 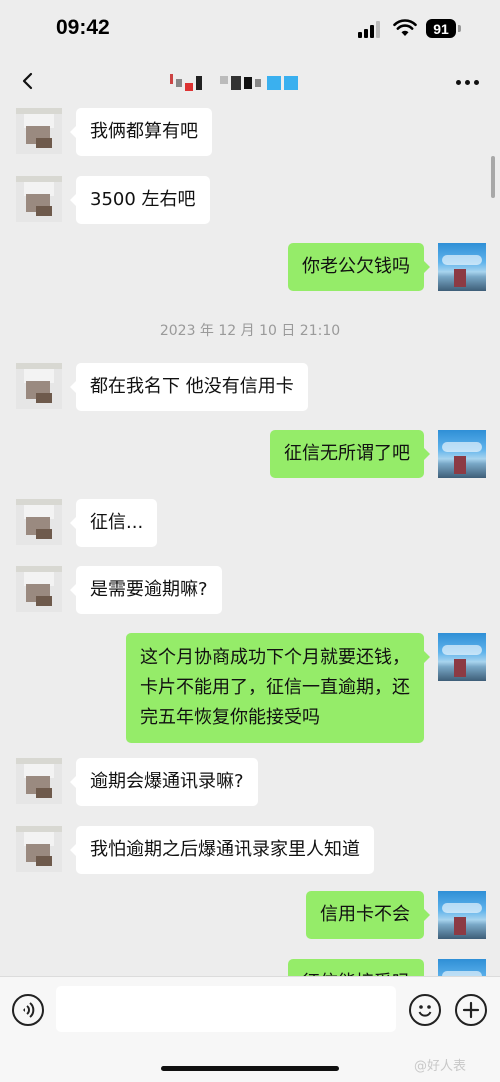 What do you see at coordinates (275, 687) in the screenshot?
I see `message-line: 卡片不能用了，征信一直逾期，还` at bounding box center [275, 687].